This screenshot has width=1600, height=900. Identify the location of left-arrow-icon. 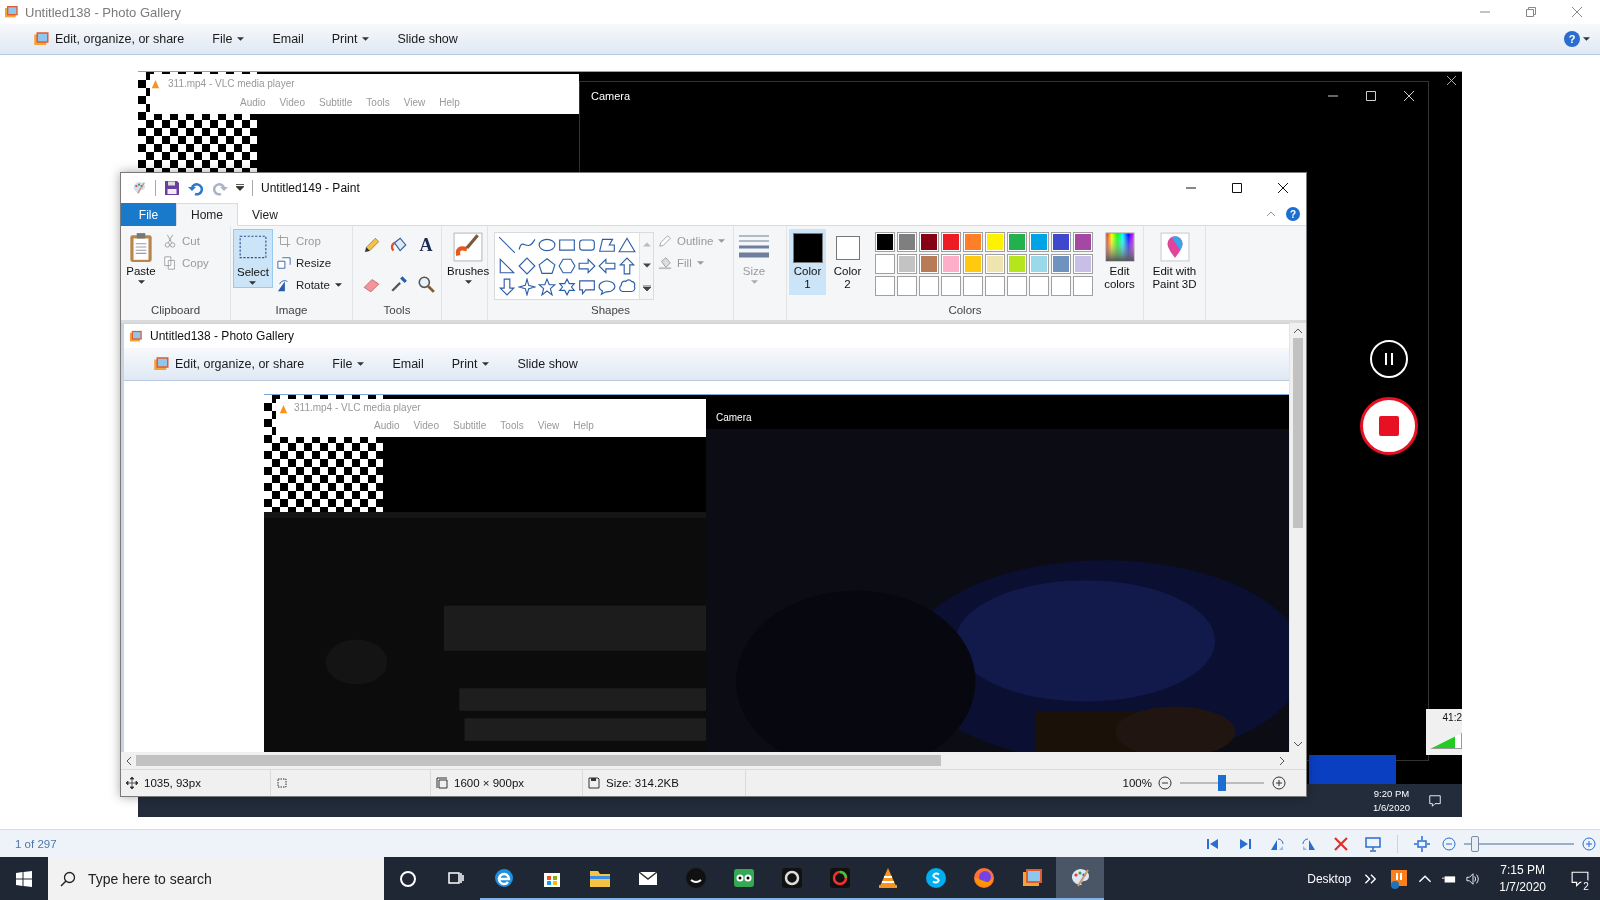
(607, 266).